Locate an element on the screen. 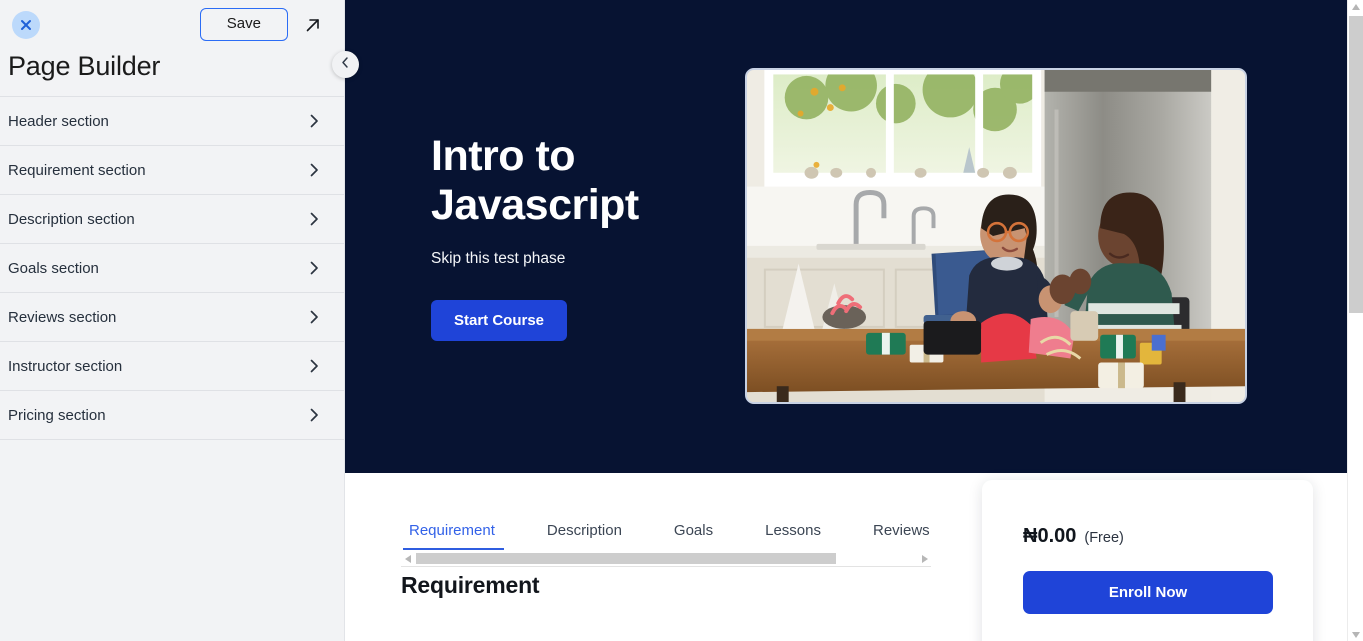 This screenshot has height=641, width=1363. tabs-horizontal-scrollbar is located at coordinates (666, 559).